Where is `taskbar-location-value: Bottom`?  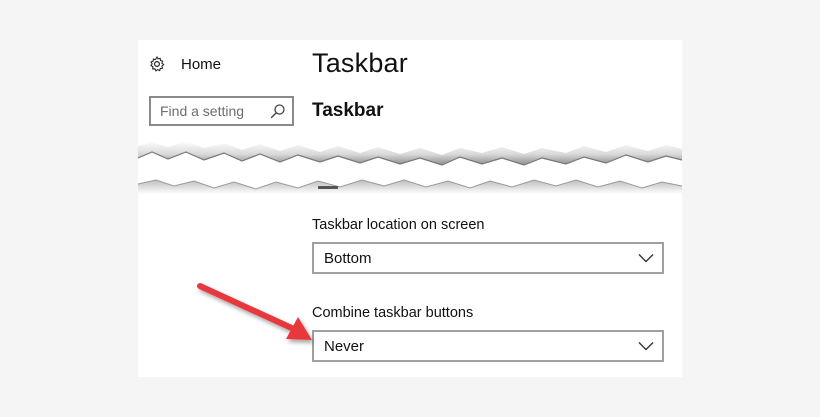
taskbar-location-value: Bottom is located at coordinates (348, 258).